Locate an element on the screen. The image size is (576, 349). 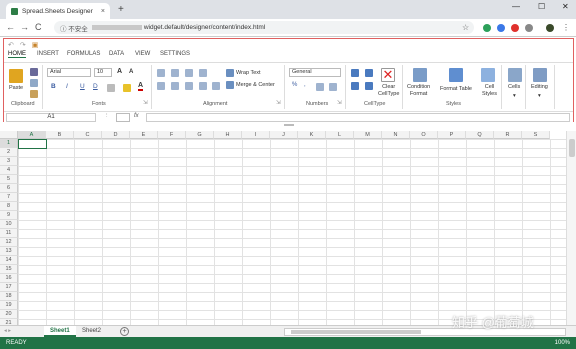
number-format-select: General is located at coordinates (315, 72).